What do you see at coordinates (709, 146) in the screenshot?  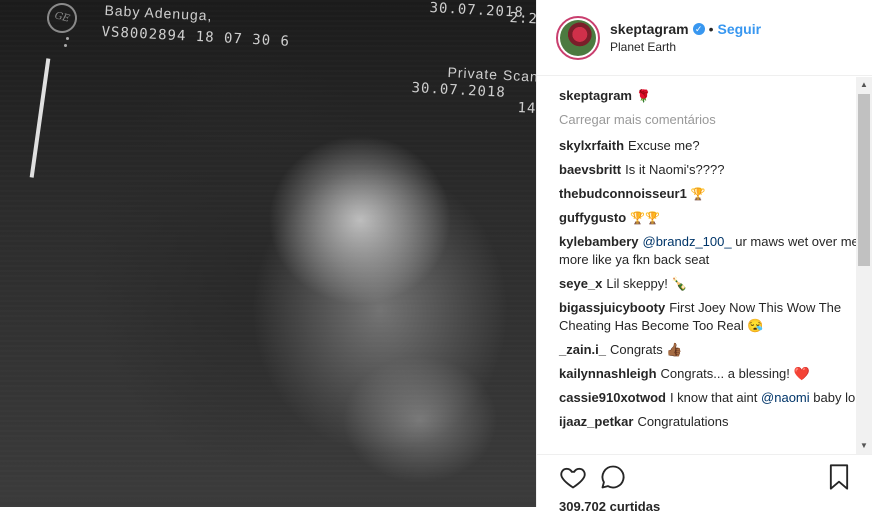 I see `comment: skylxrfaith Excuse me?` at bounding box center [709, 146].